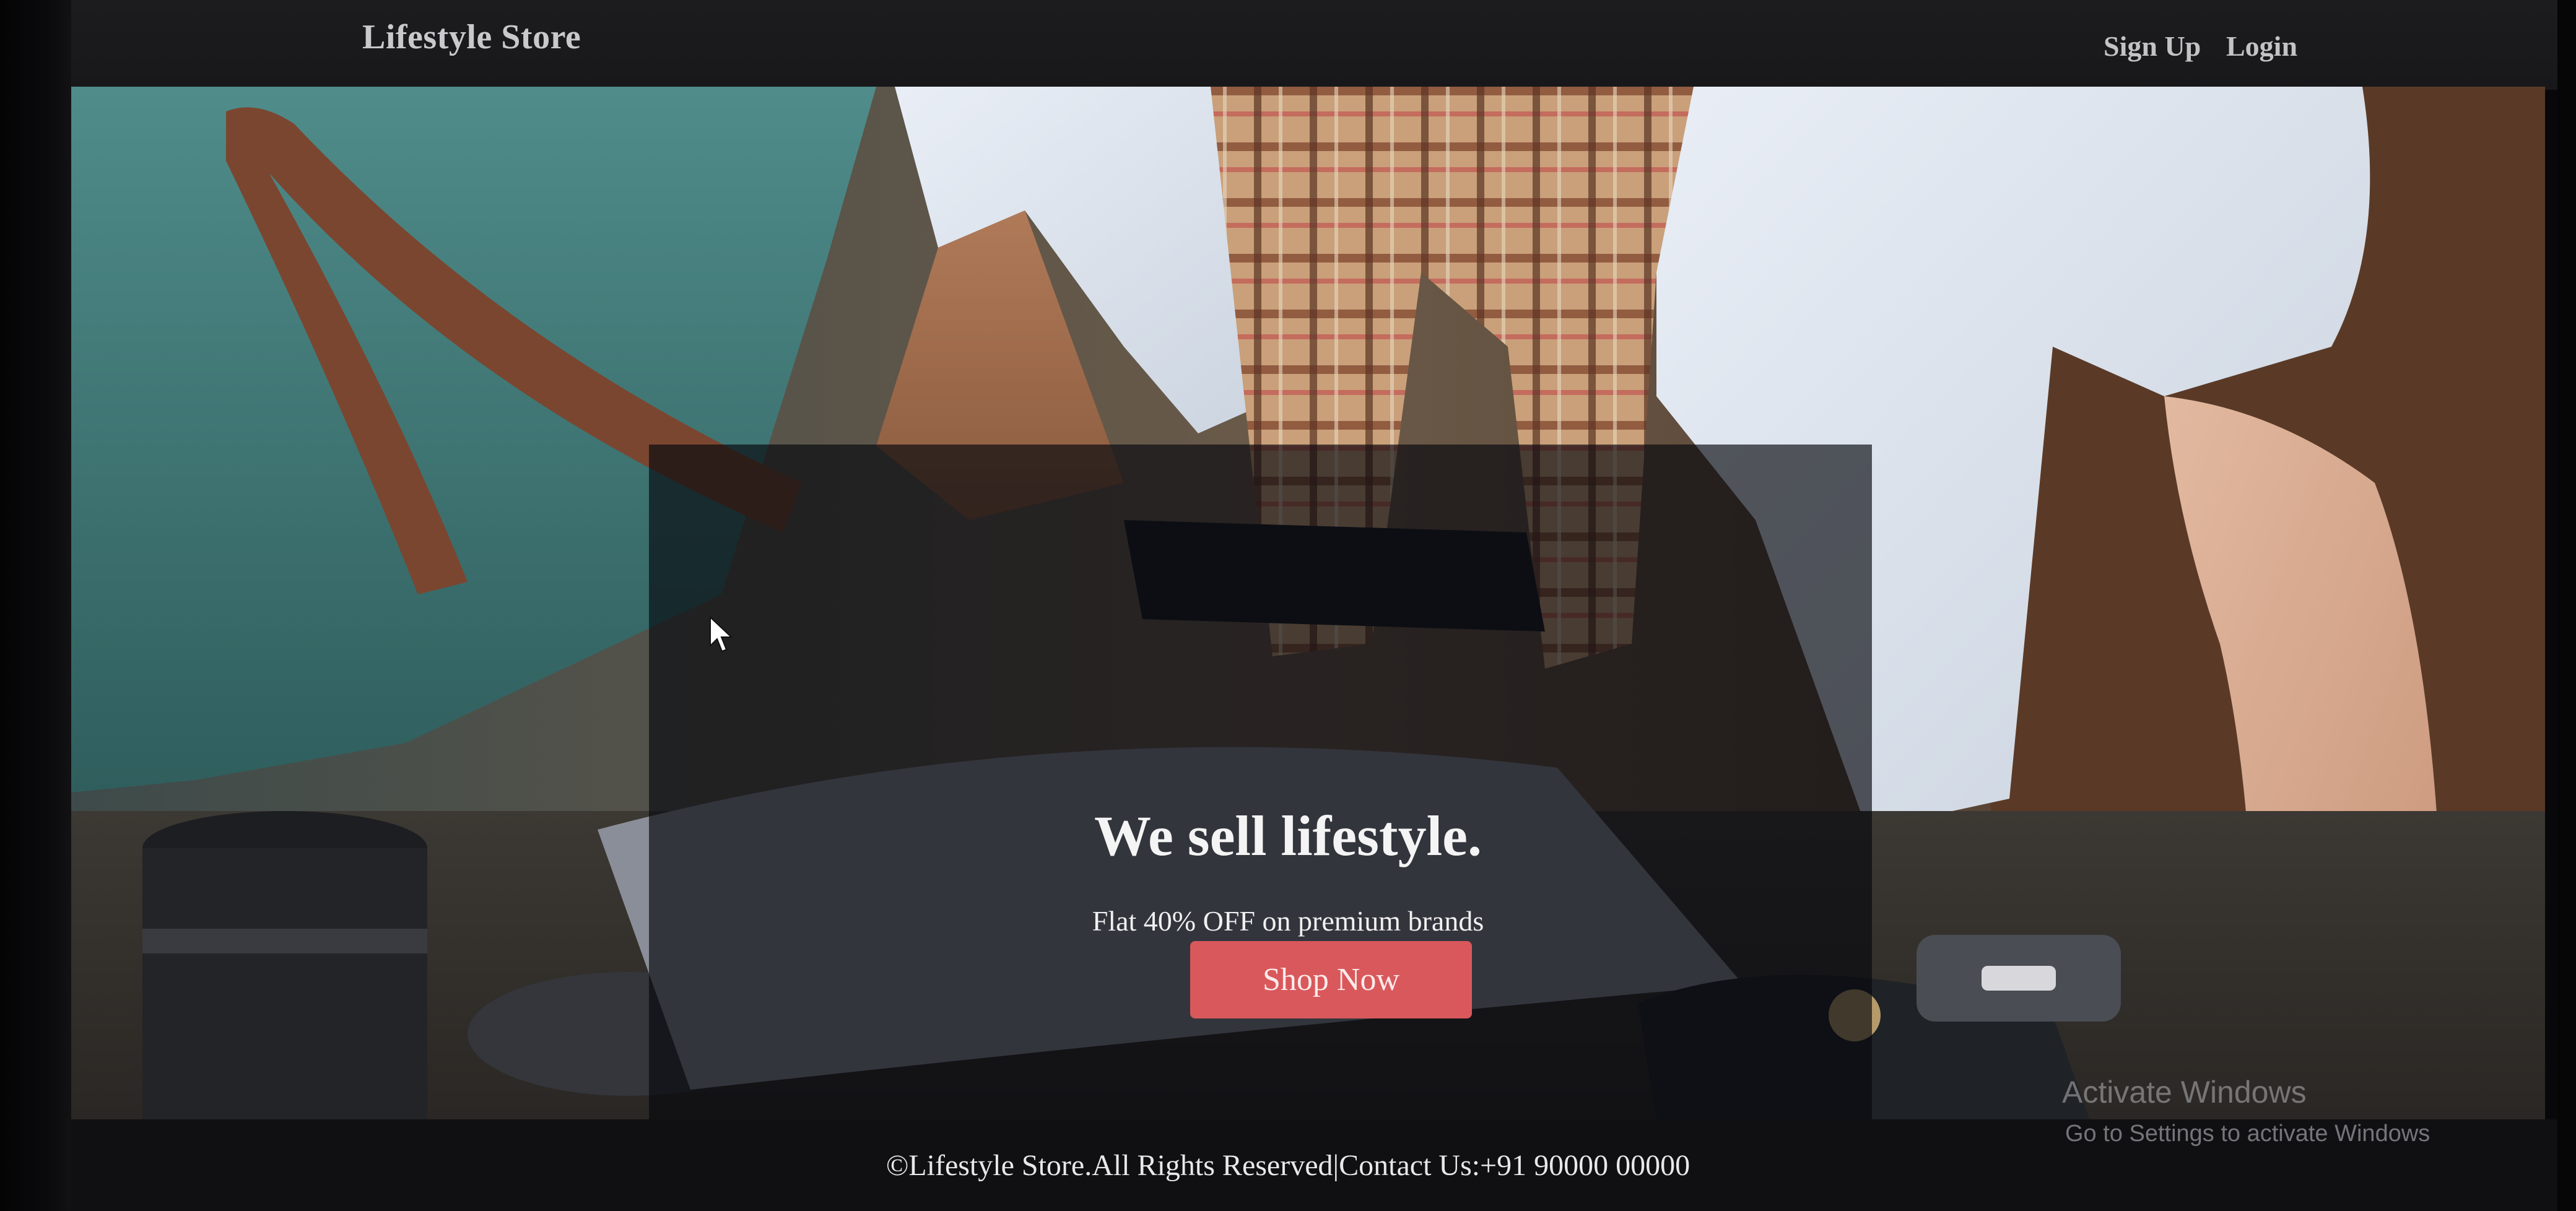 This screenshot has width=2576, height=1211. What do you see at coordinates (1314, 45) in the screenshot?
I see `navbar: Lifestyle Store Sign Up Login` at bounding box center [1314, 45].